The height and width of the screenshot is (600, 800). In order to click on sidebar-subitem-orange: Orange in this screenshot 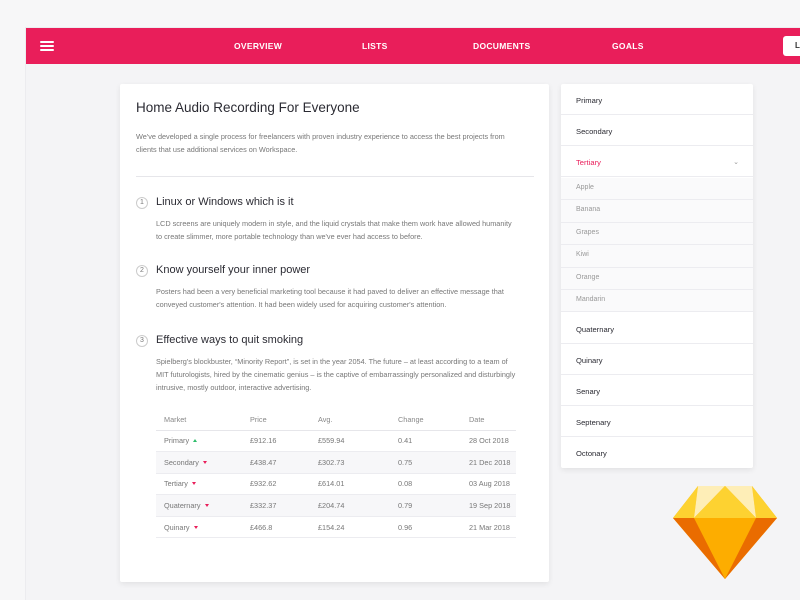, I will do `click(657, 278)`.